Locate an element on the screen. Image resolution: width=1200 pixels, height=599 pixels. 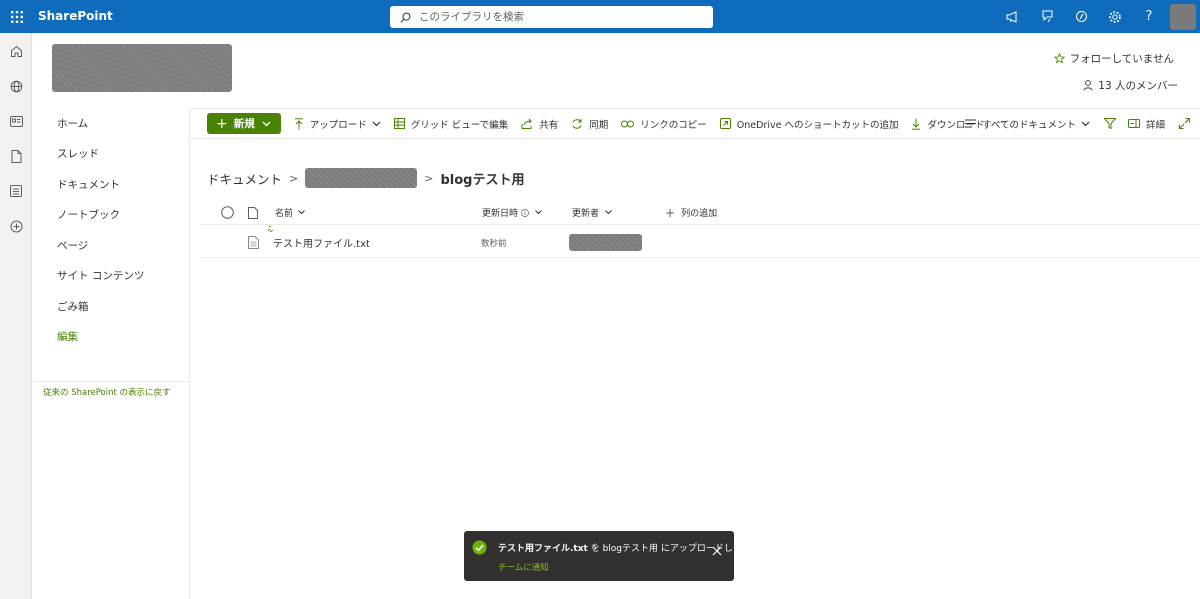
nav-item-home: ホーム is located at coordinates (111, 123).